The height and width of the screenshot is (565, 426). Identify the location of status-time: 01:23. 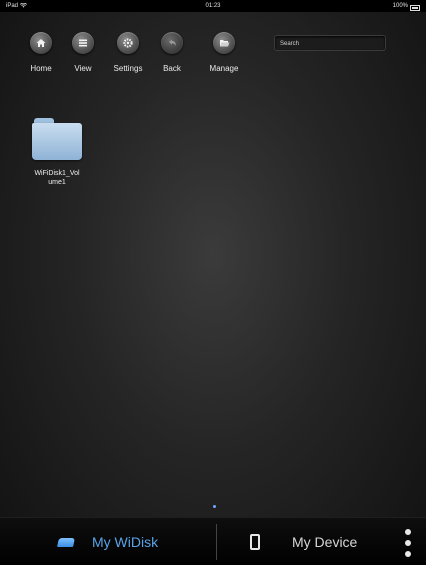
(213, 6).